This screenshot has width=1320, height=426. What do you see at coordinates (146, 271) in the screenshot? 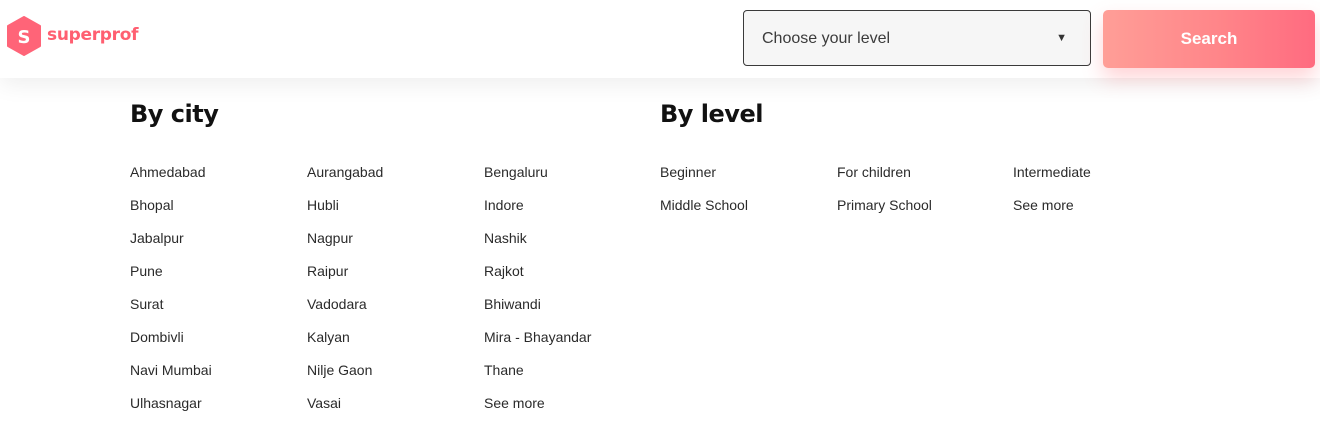
I see `city-link: Pune` at bounding box center [146, 271].